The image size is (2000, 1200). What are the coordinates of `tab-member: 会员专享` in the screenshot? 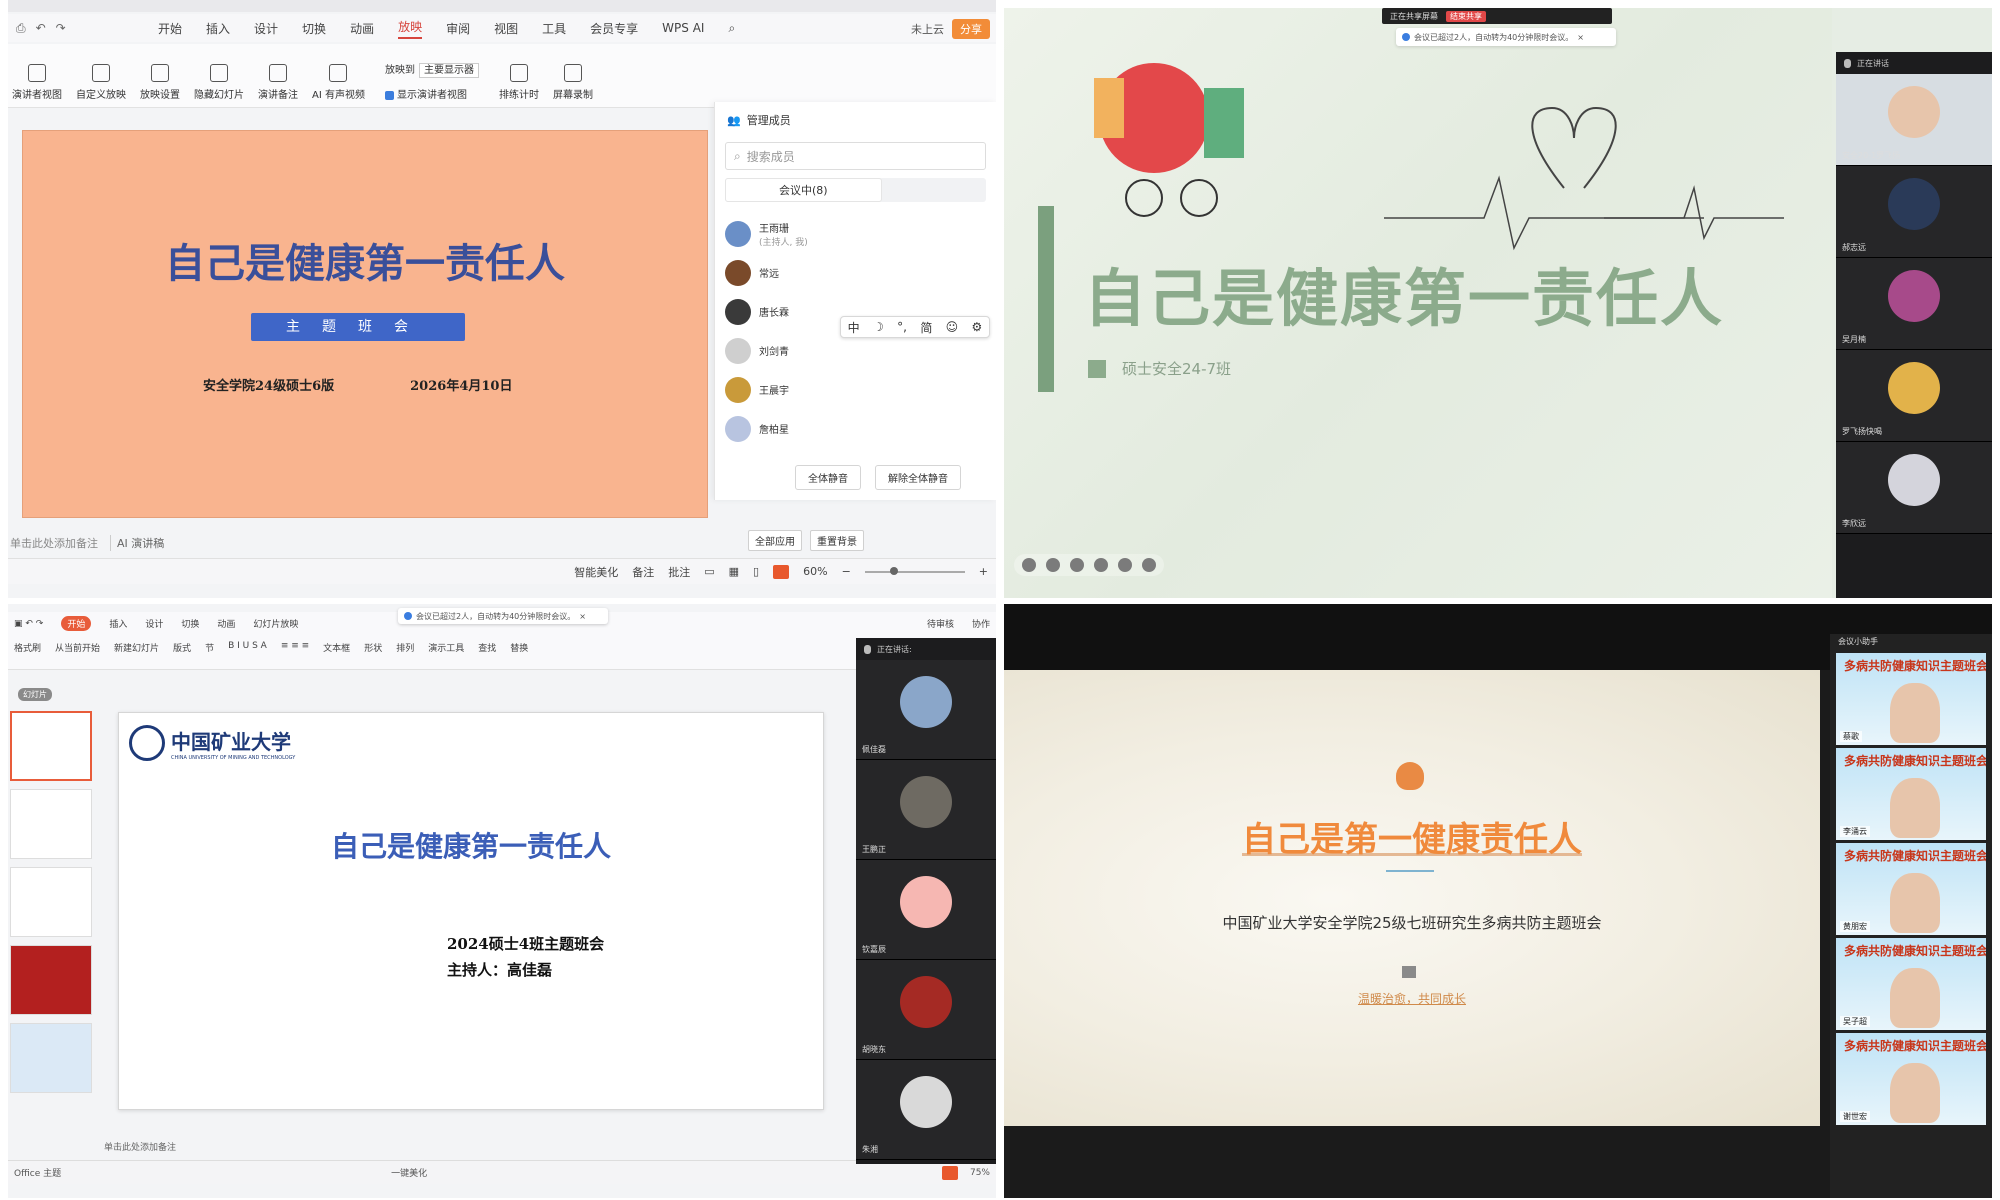 It's located at (614, 28).